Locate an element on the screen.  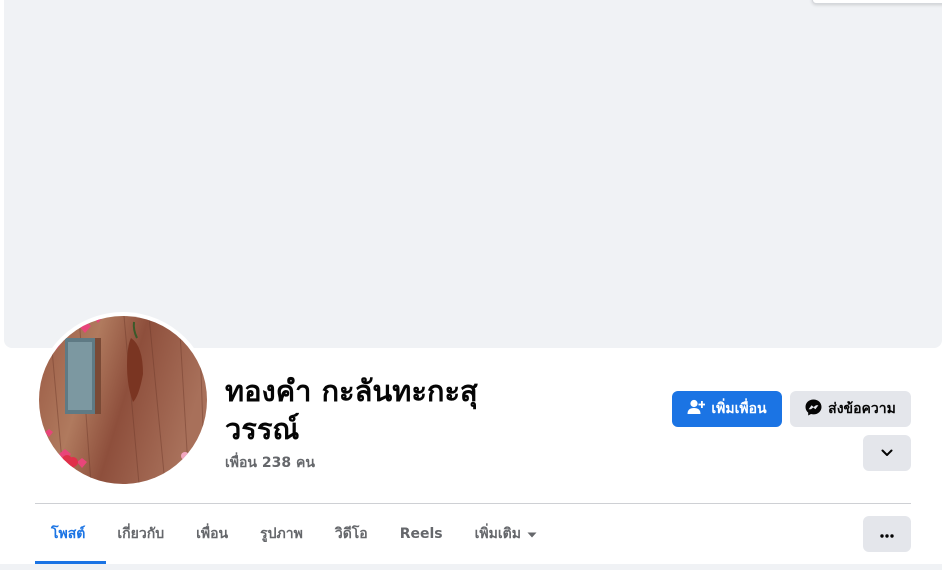
tab-friends: เพื่อน is located at coordinates (212, 534).